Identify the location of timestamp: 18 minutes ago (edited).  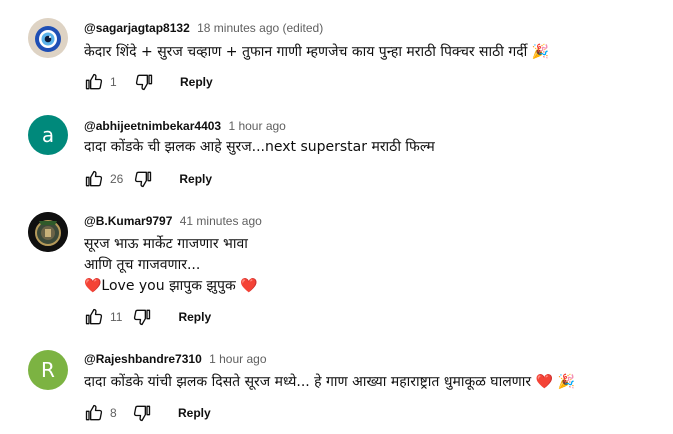
(260, 28).